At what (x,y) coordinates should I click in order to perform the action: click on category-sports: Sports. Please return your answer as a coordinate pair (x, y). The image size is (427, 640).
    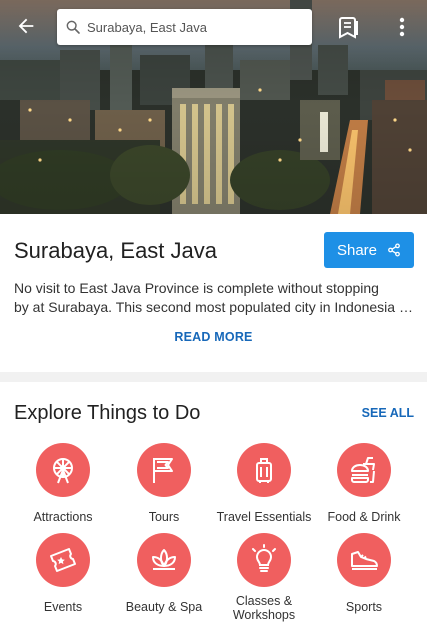
    Looking at the image, I should click on (364, 573).